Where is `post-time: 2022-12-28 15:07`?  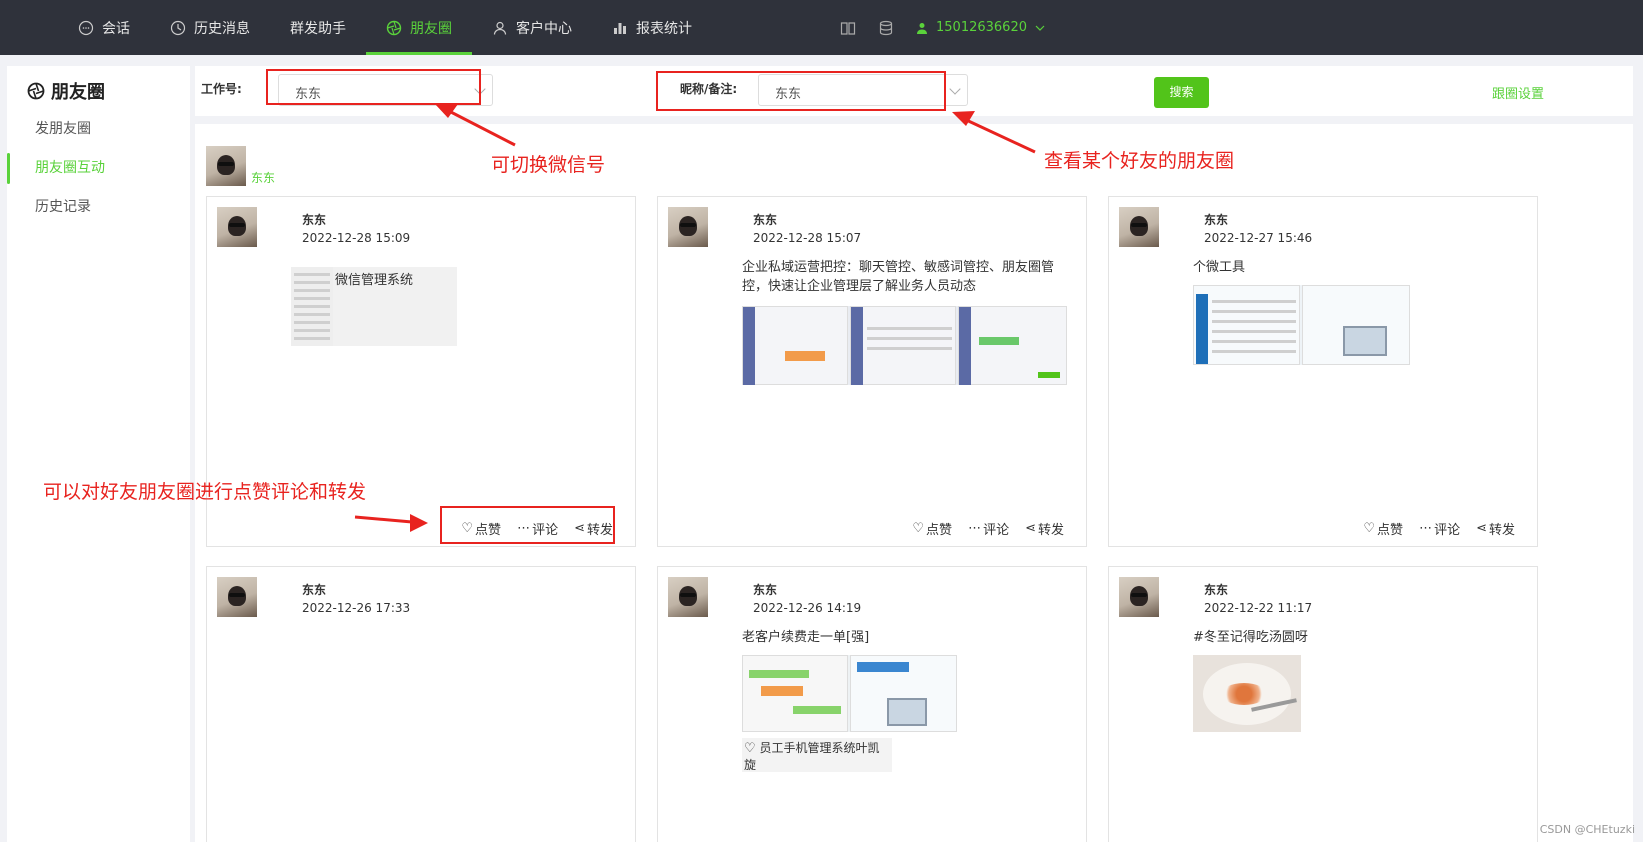
post-time: 2022-12-28 15:07 is located at coordinates (807, 238).